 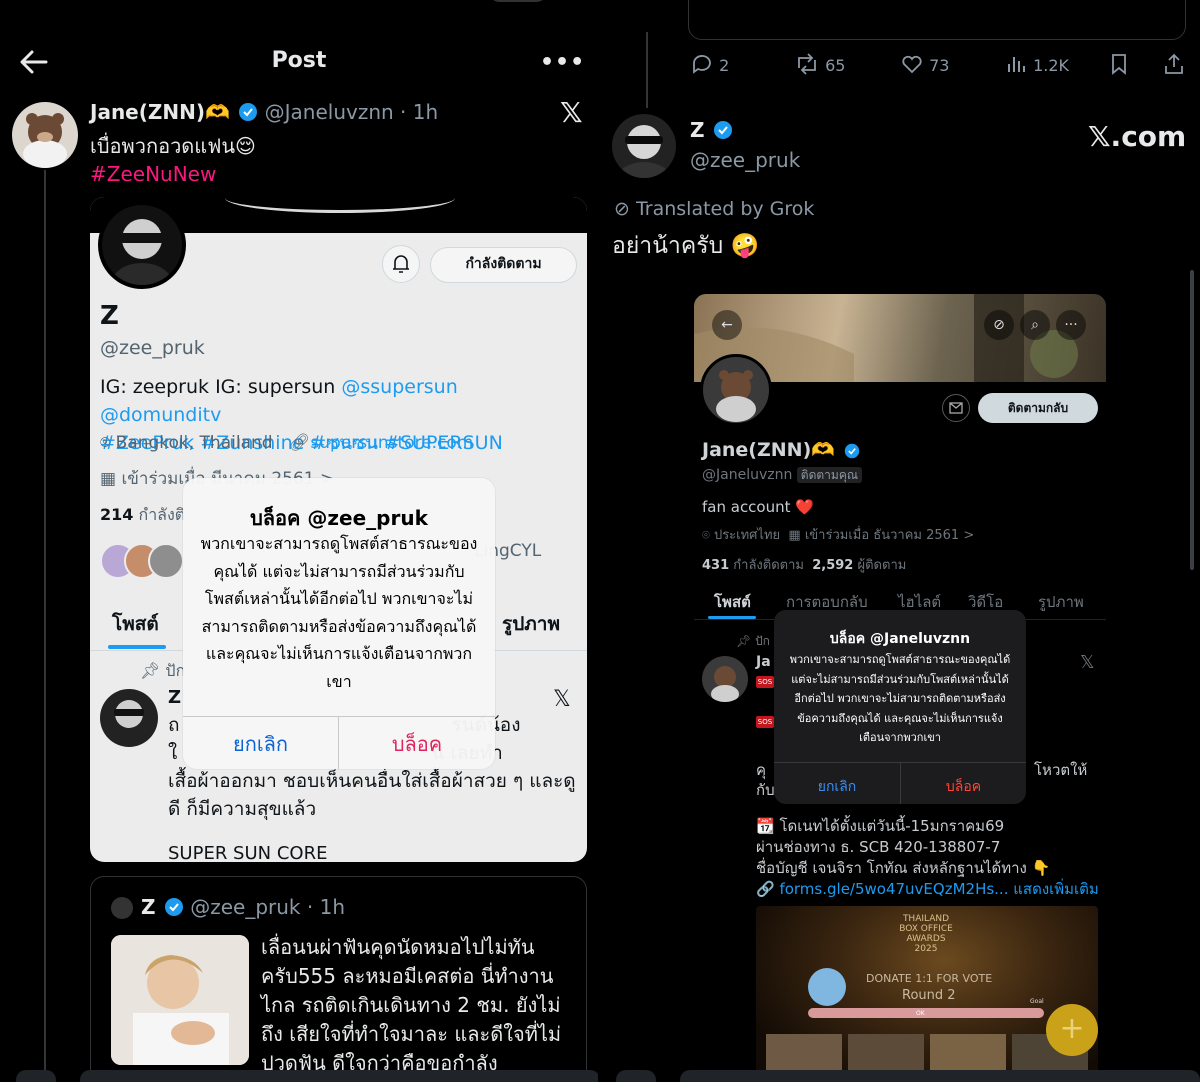 I want to click on more-icon: ···, so click(x=1071, y=325).